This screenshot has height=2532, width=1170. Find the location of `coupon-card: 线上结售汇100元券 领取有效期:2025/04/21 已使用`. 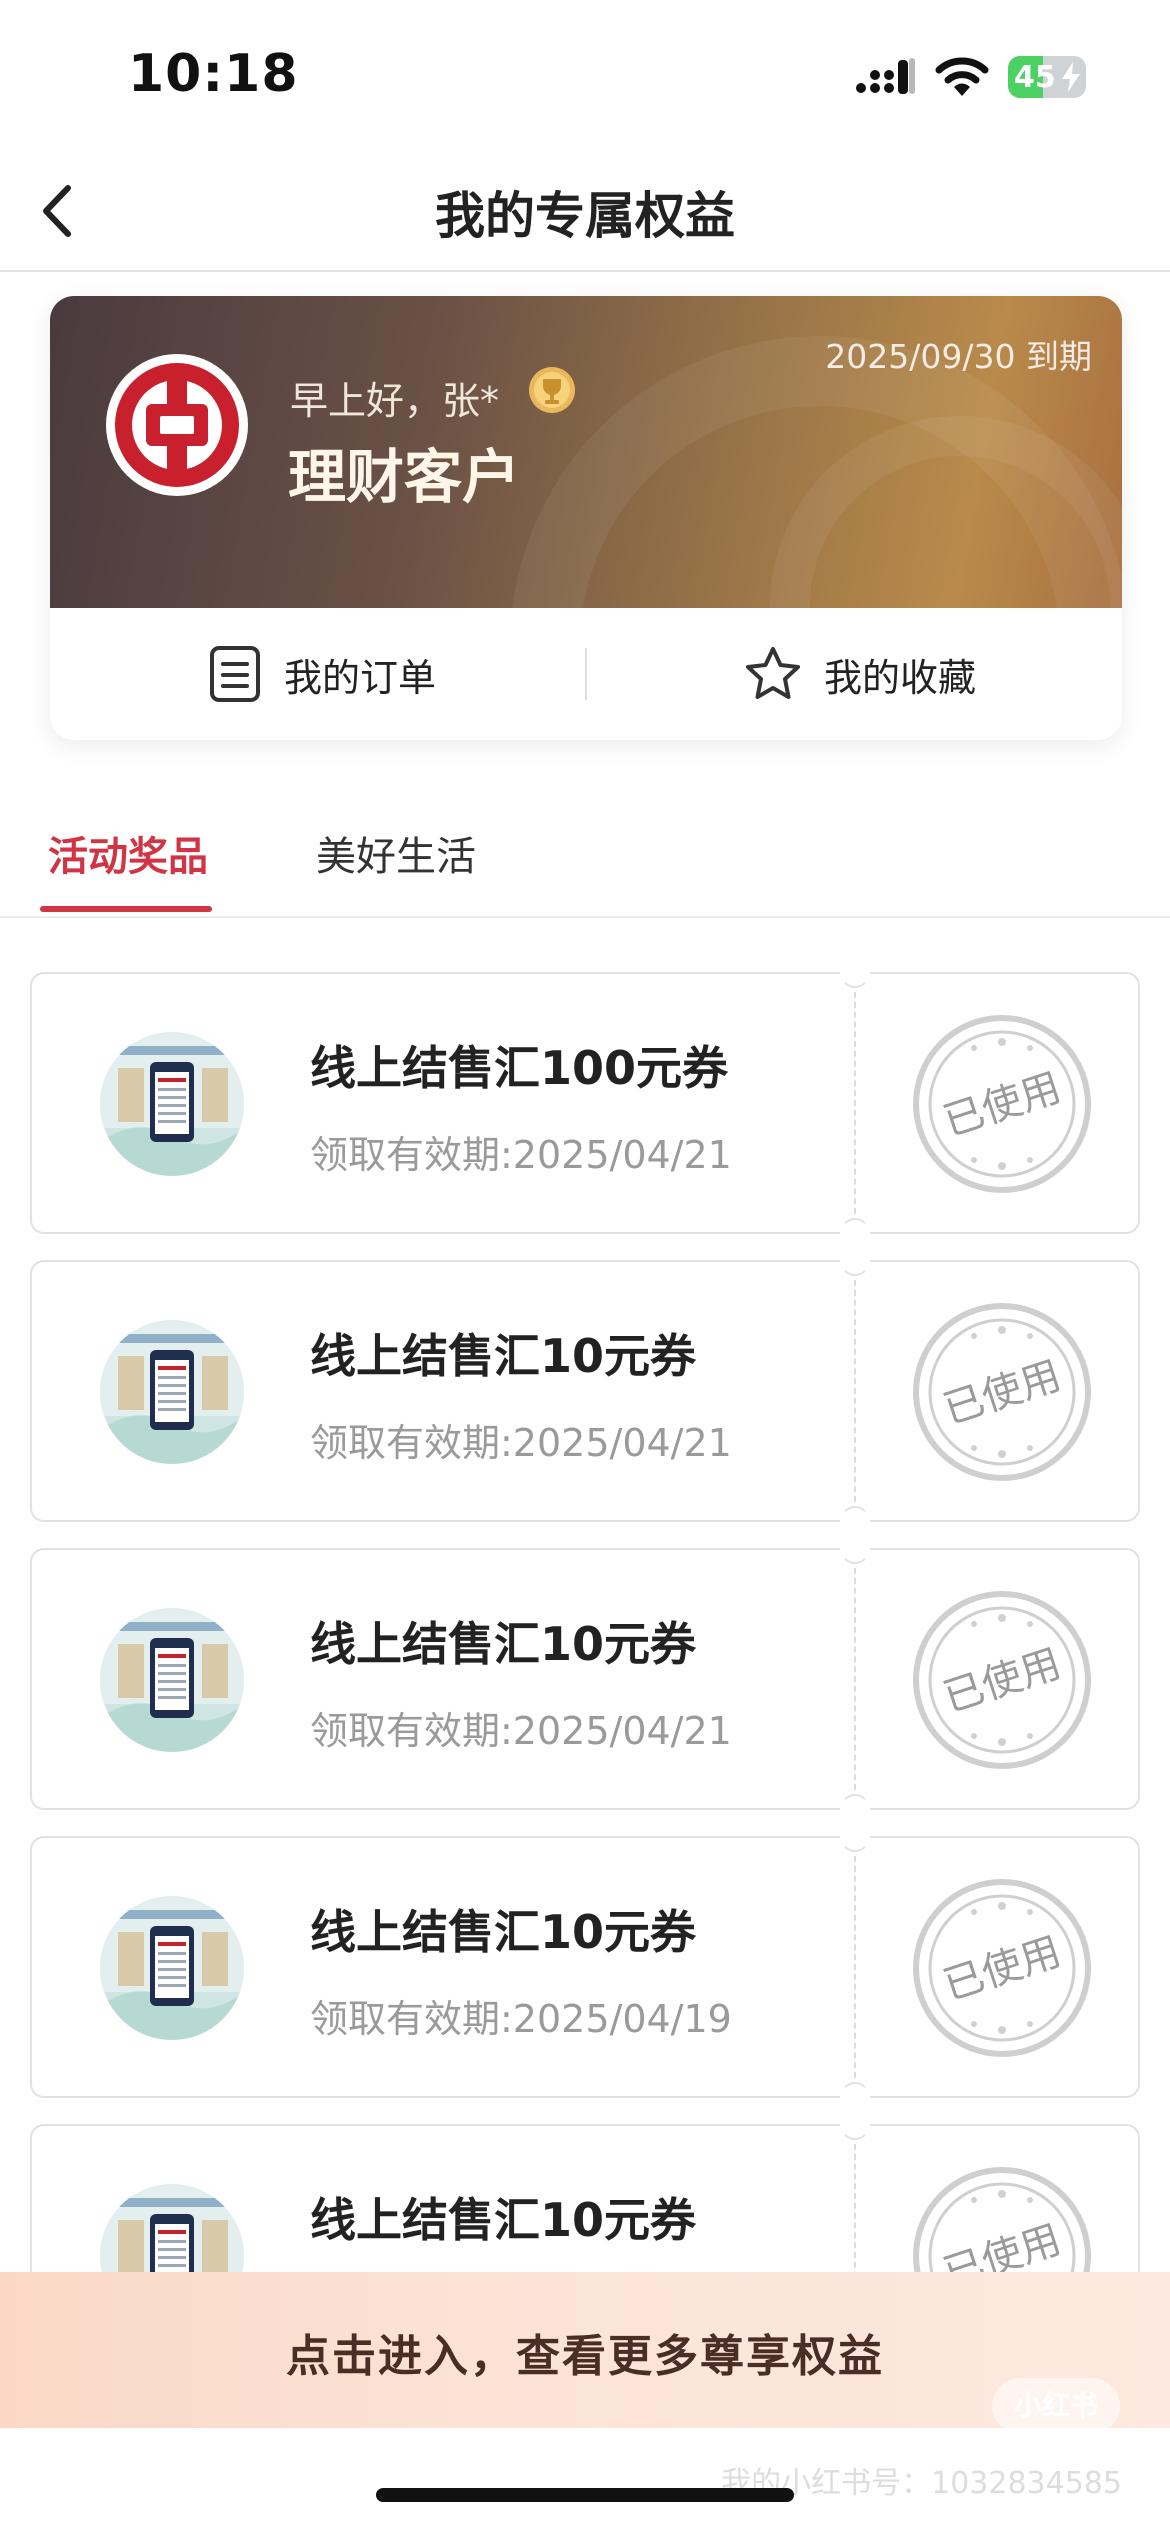

coupon-card: 线上结售汇100元券 领取有效期:2025/04/21 已使用 is located at coordinates (585, 1103).